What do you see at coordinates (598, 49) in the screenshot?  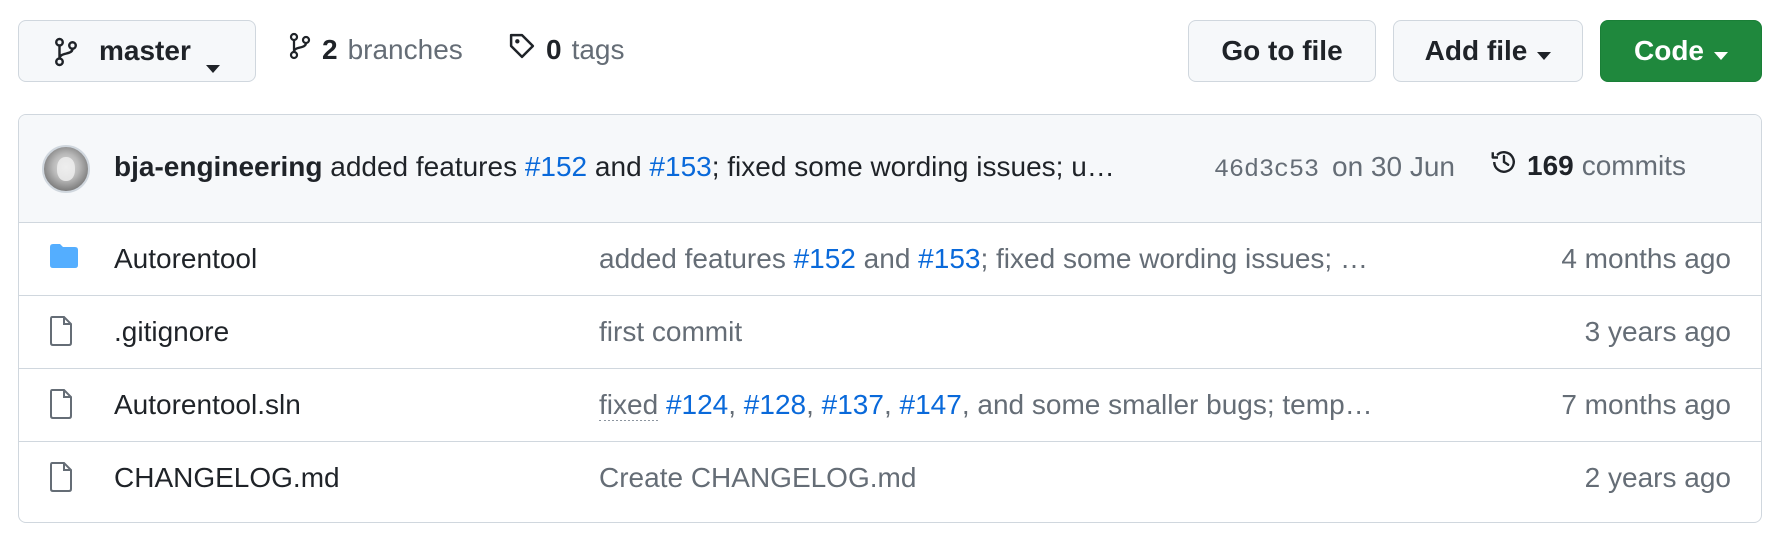 I see `tags-label: tags` at bounding box center [598, 49].